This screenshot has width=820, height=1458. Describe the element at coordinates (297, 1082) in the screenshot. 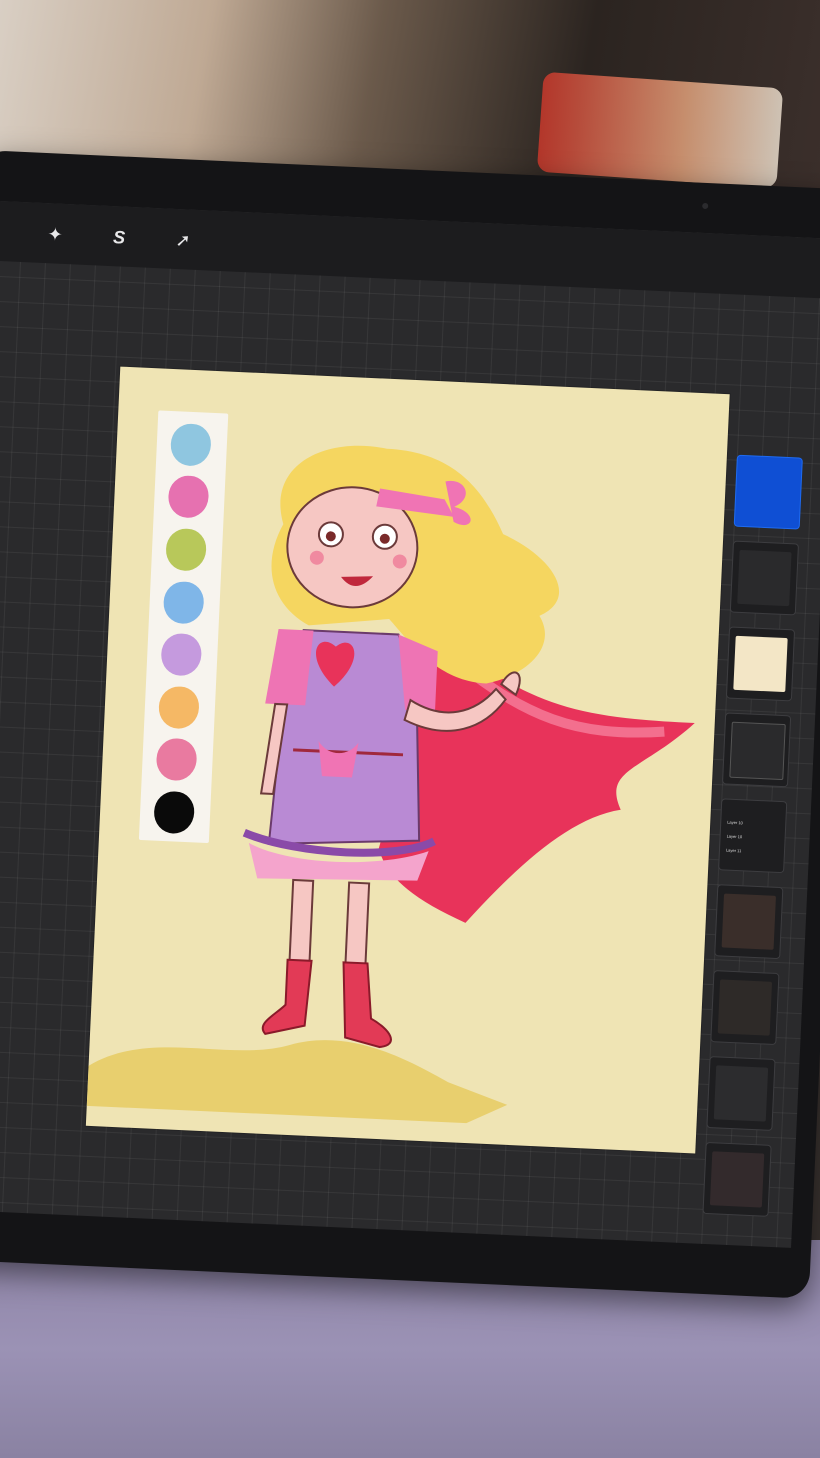

I see `ground-shadow` at that location.